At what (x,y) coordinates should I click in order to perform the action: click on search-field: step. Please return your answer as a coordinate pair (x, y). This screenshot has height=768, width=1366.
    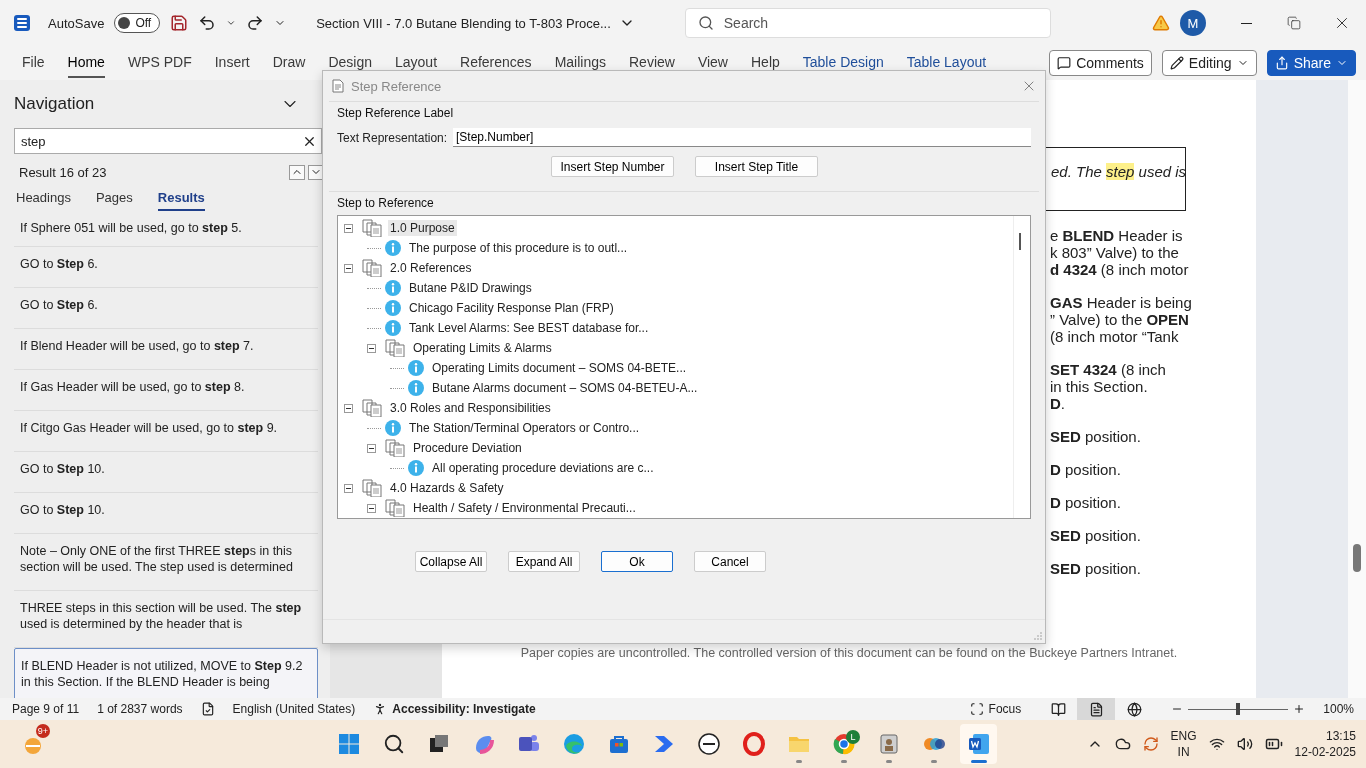
    Looking at the image, I should click on (168, 141).